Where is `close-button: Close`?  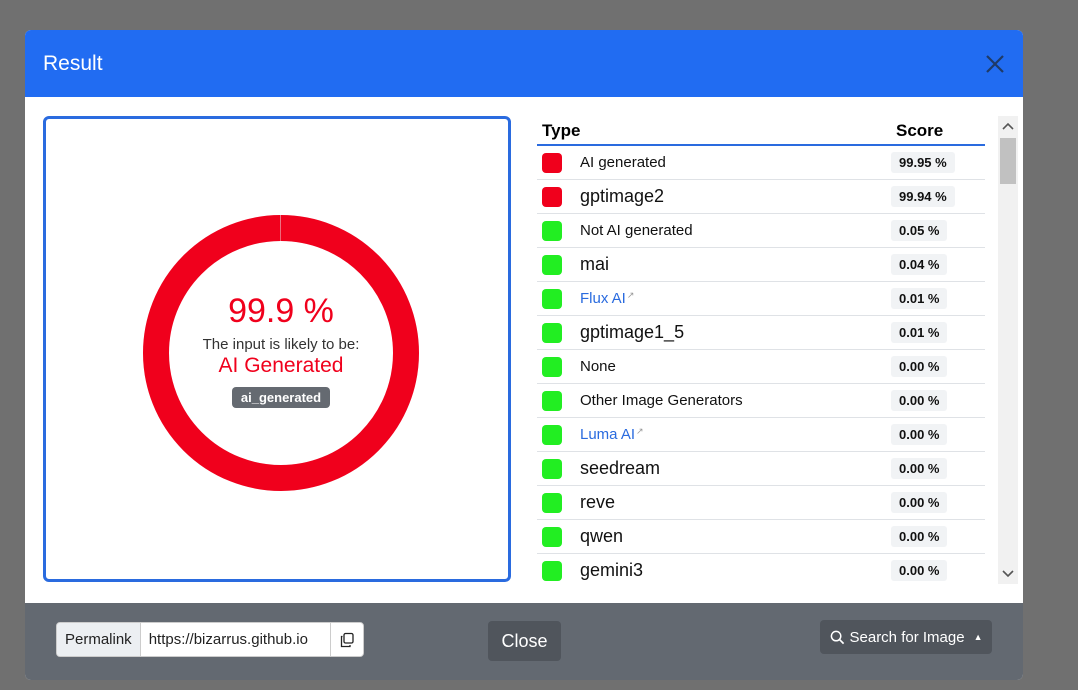 close-button: Close is located at coordinates (524, 641).